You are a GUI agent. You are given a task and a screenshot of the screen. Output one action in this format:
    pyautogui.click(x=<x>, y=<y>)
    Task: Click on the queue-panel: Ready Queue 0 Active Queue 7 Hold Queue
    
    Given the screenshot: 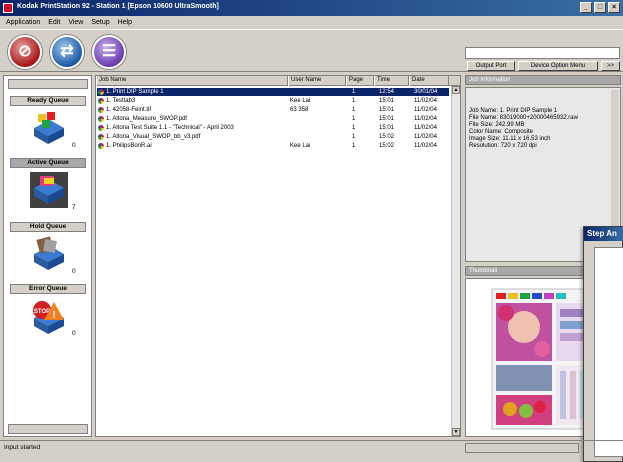 What is the action you would take?
    pyautogui.click(x=47, y=256)
    